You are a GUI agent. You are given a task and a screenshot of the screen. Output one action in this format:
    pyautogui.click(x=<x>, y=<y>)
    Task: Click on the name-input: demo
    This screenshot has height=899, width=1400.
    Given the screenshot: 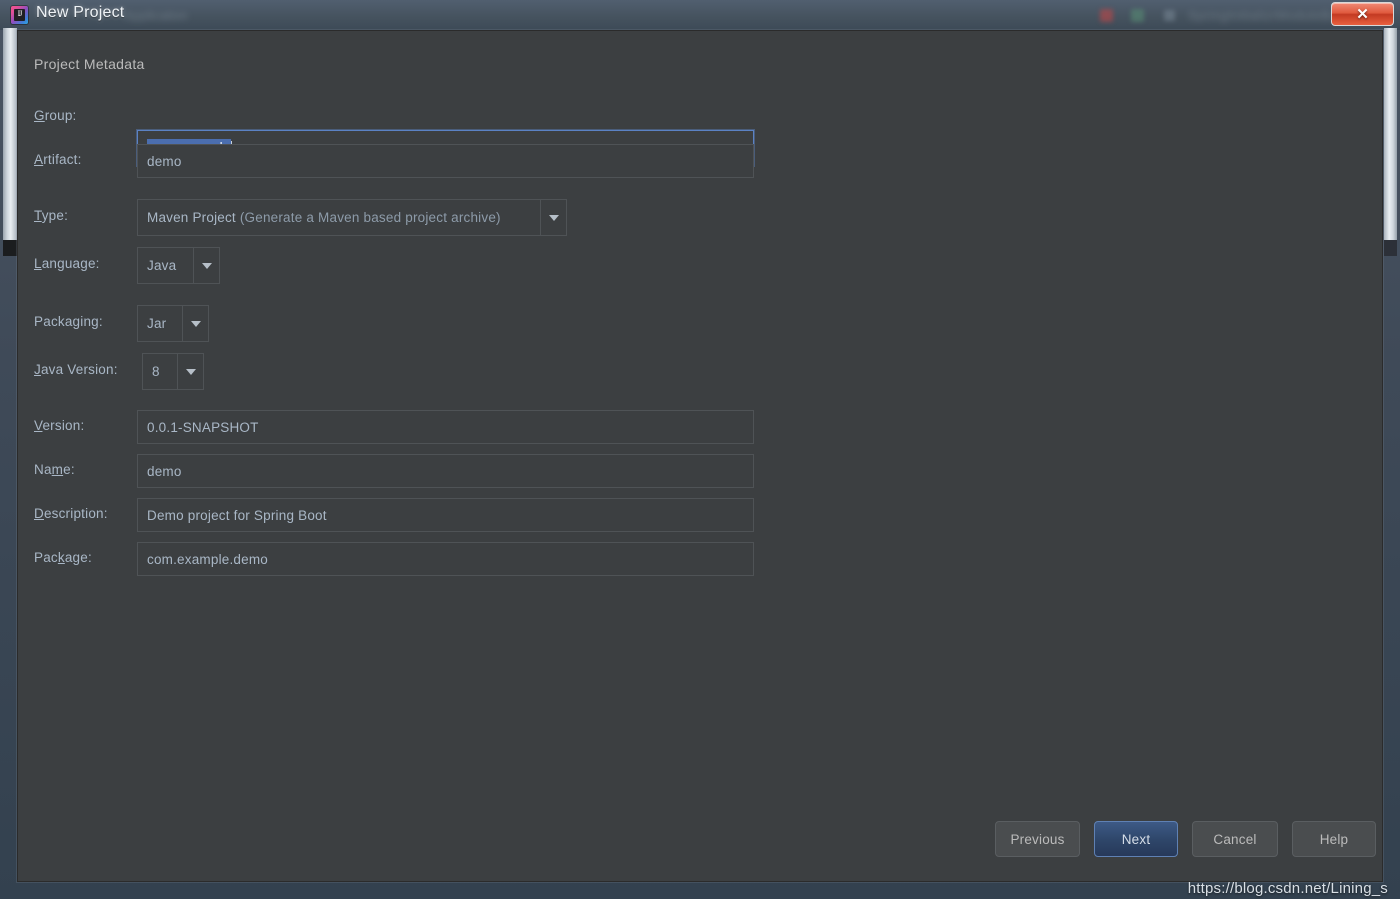 What is the action you would take?
    pyautogui.click(x=445, y=471)
    